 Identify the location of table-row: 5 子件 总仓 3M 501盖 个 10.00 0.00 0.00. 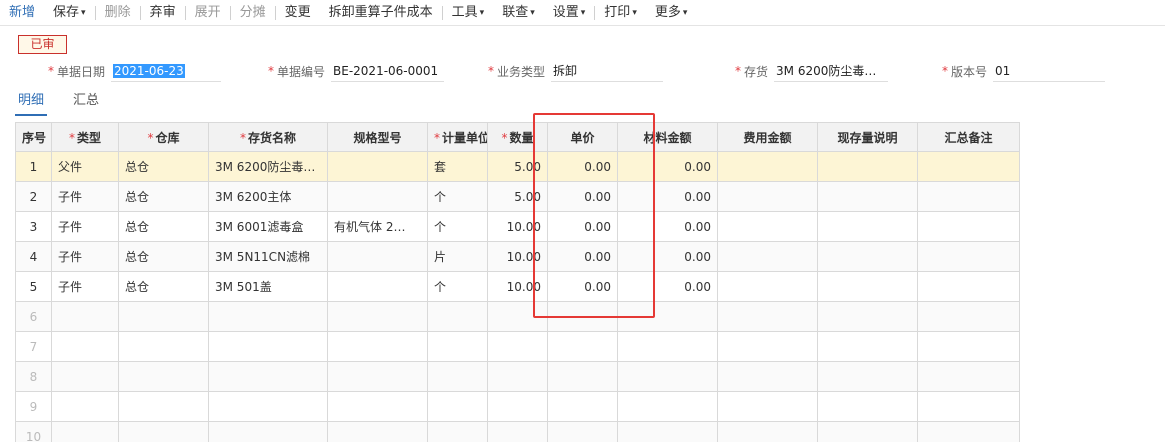
(517, 286).